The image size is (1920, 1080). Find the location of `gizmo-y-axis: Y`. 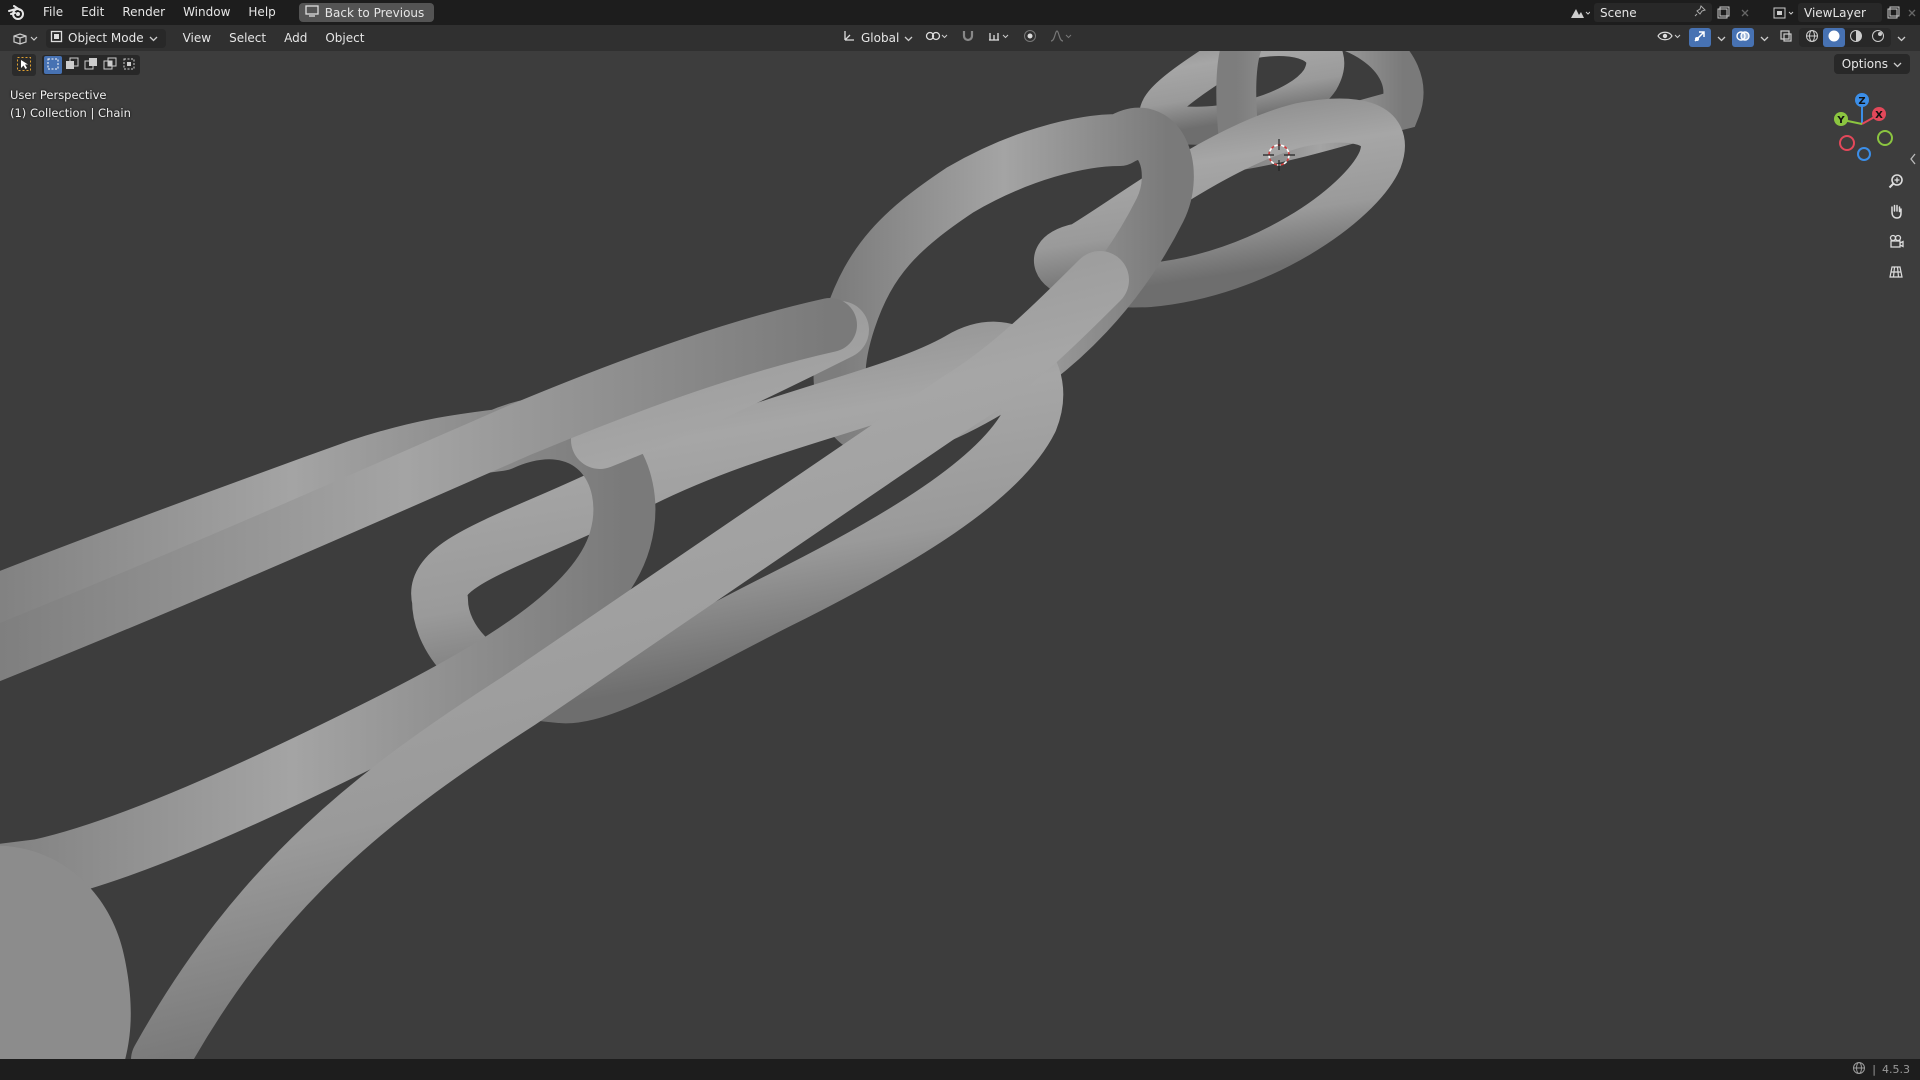

gizmo-y-axis: Y is located at coordinates (1841, 119).